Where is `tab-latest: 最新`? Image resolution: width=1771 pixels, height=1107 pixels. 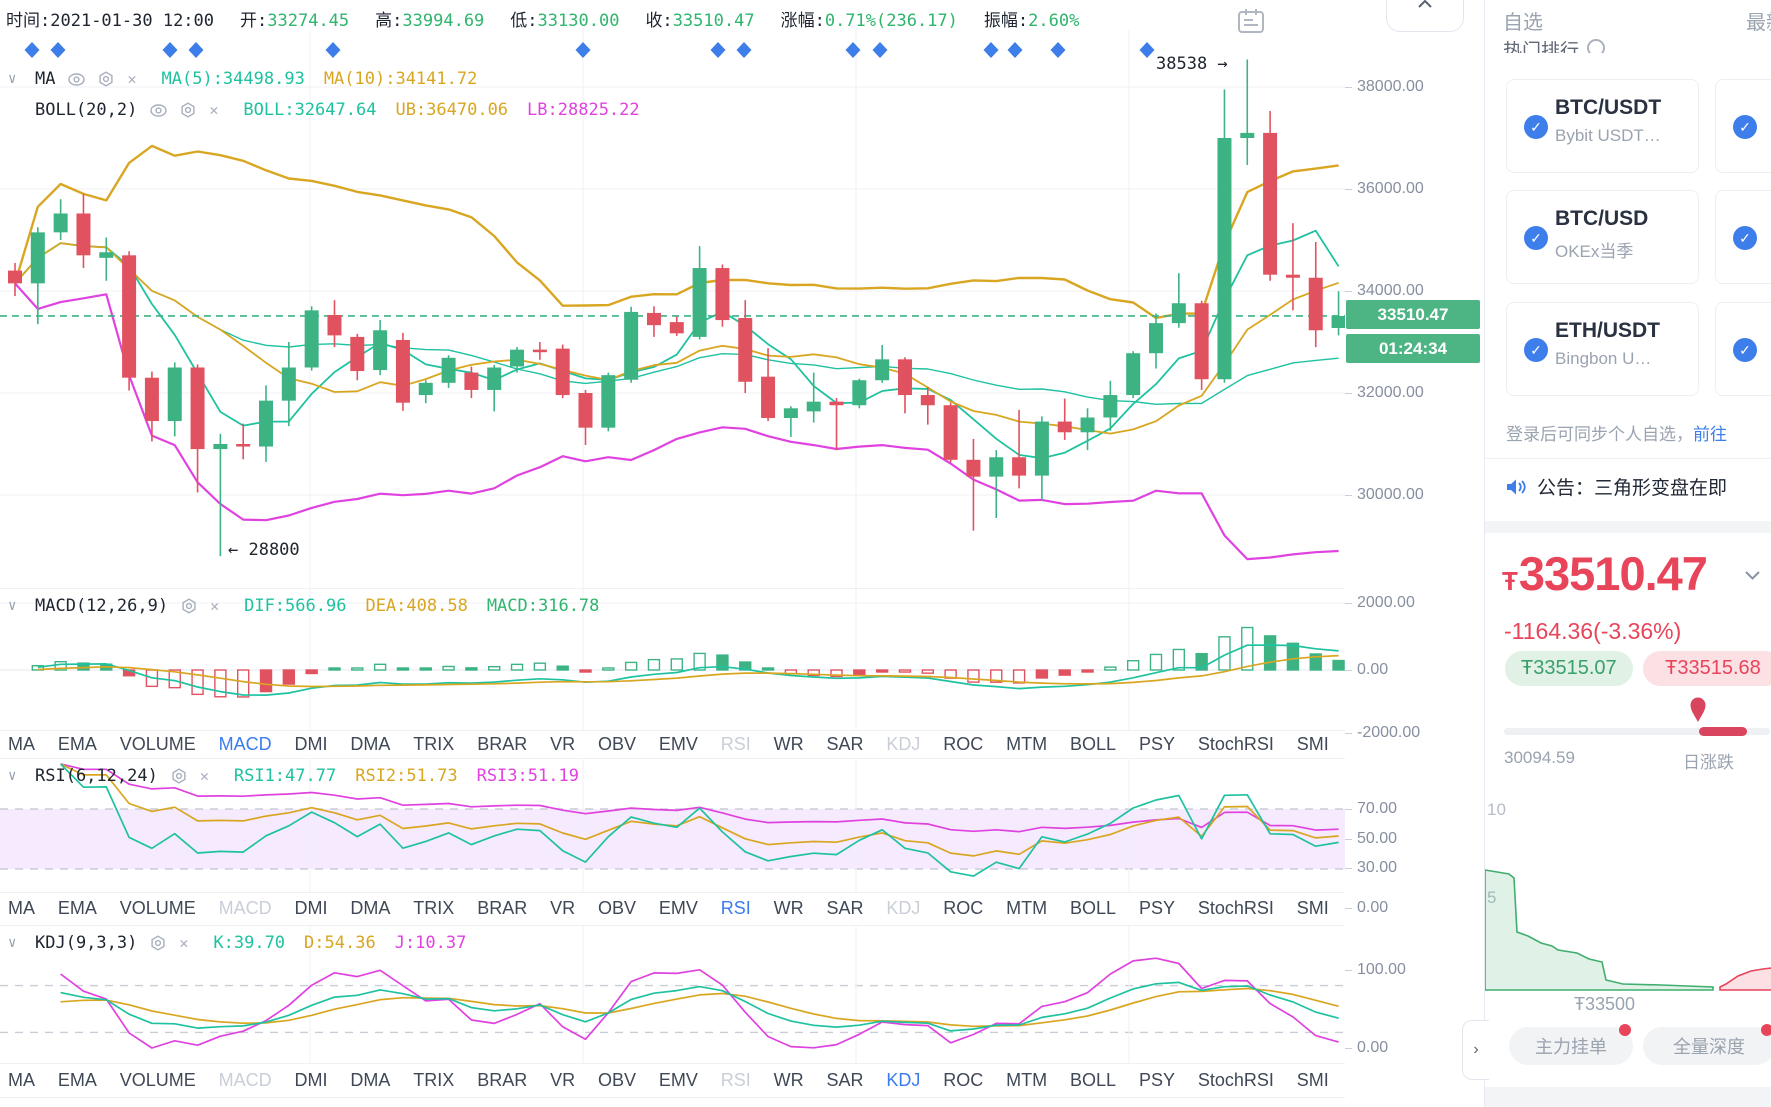 tab-latest: 最新 is located at coordinates (1758, 20).